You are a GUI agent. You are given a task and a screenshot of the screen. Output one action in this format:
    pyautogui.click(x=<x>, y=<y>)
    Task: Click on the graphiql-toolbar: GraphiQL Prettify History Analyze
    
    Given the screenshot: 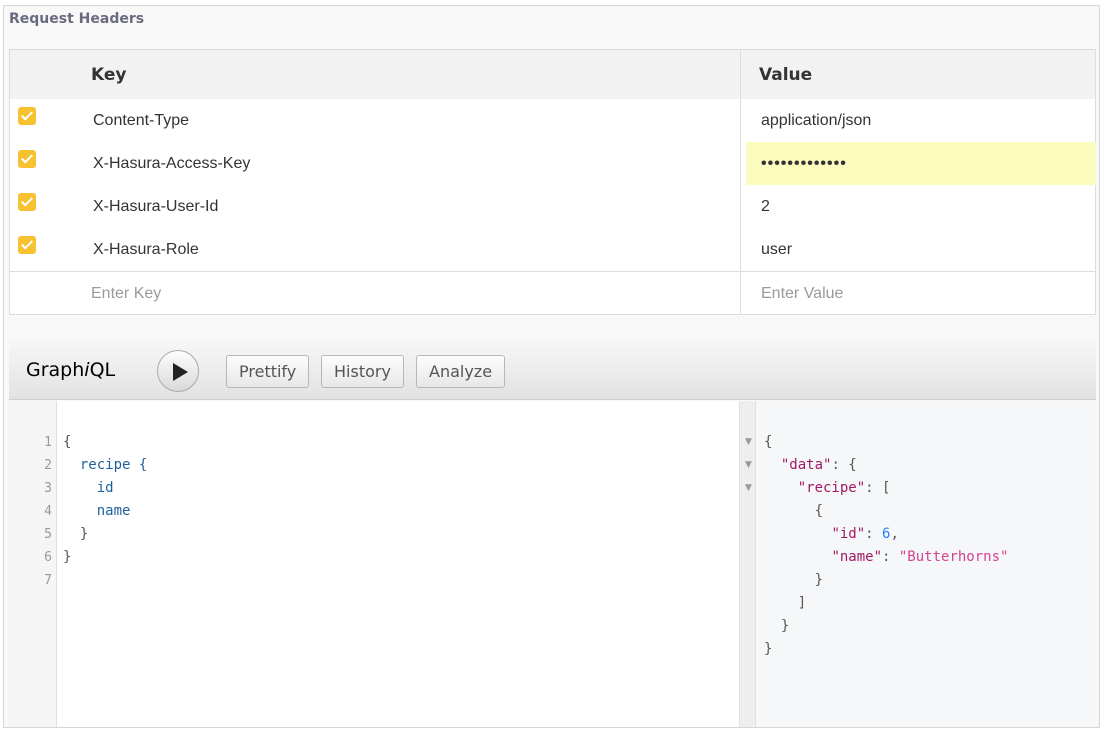 What is the action you would take?
    pyautogui.click(x=552, y=370)
    